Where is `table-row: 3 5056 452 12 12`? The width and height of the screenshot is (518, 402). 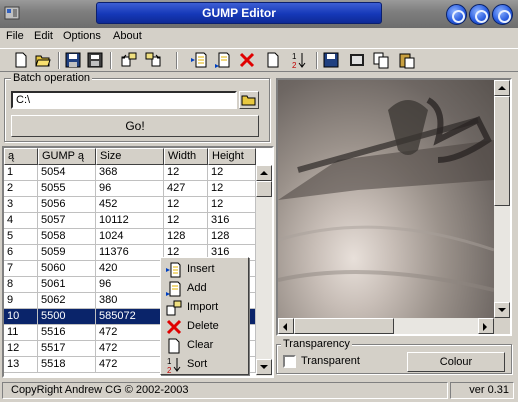 table-row: 3 5056 452 12 12 is located at coordinates (130, 205).